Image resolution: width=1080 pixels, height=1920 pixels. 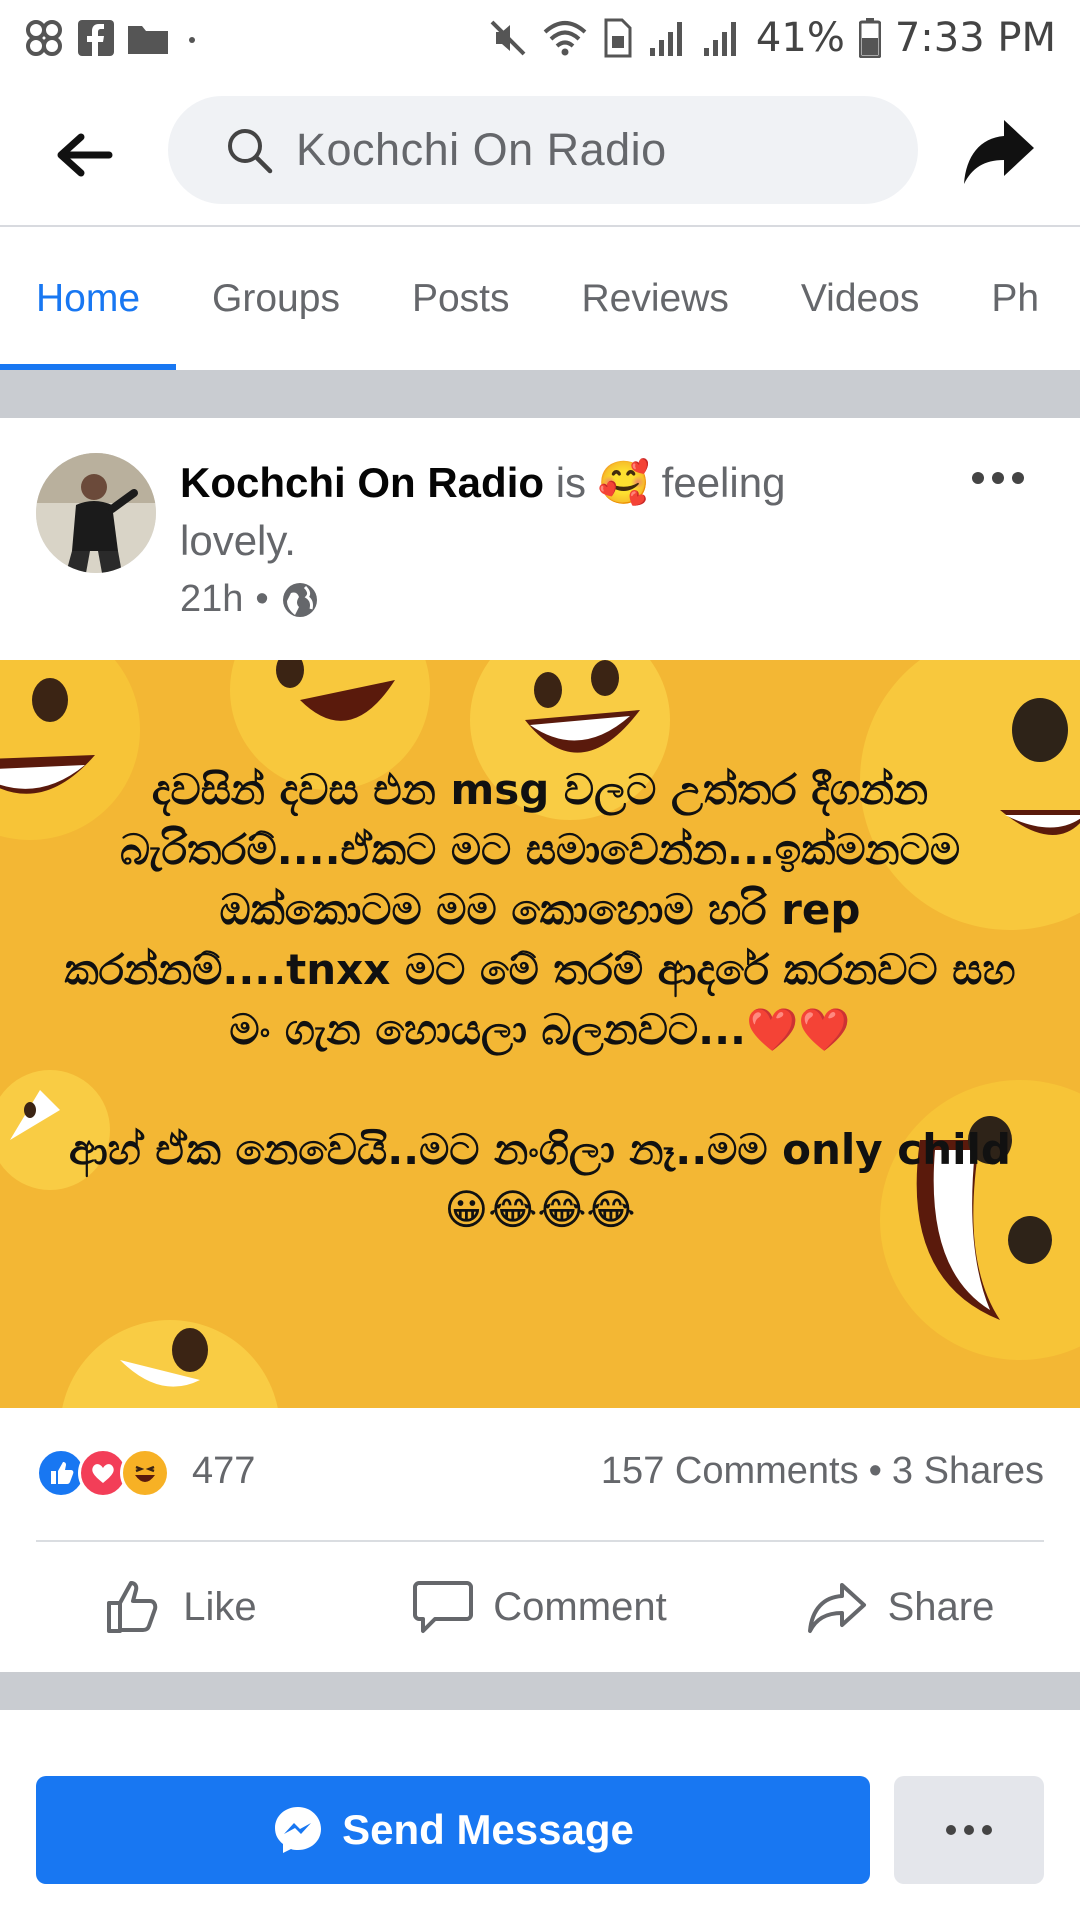 What do you see at coordinates (540, 226) in the screenshot?
I see `top-divider` at bounding box center [540, 226].